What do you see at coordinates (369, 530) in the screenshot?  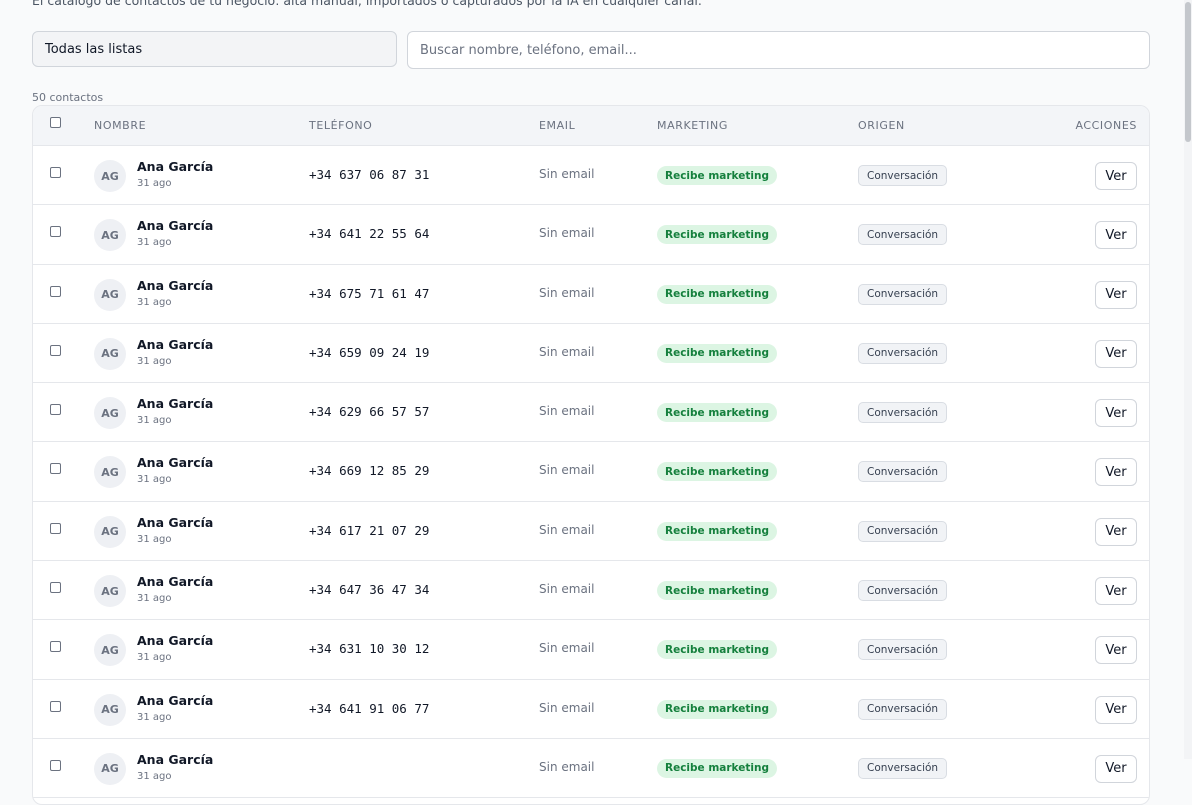 I see `contact-phone: +34 617 21 07 29` at bounding box center [369, 530].